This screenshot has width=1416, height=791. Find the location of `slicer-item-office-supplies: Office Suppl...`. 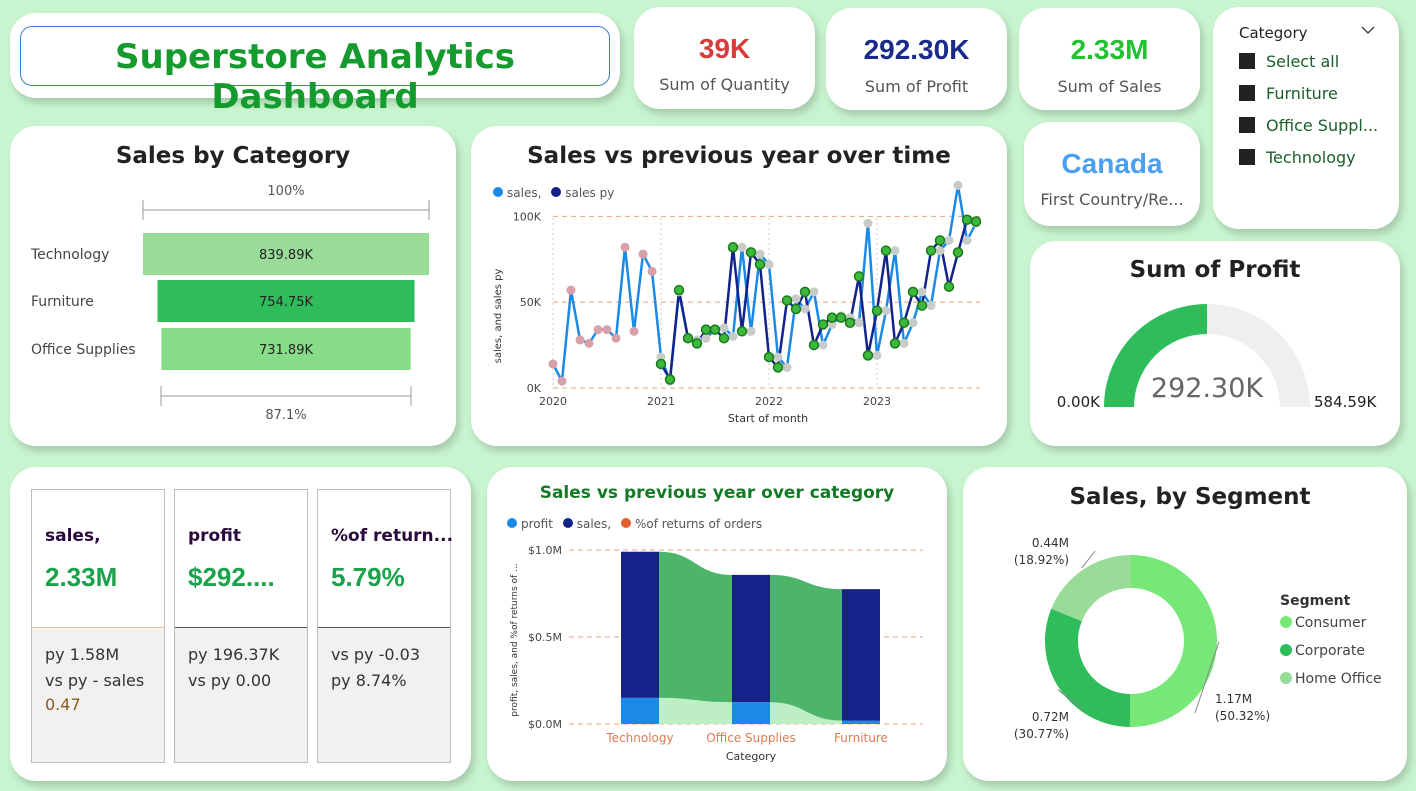

slicer-item-office-supplies: Office Suppl... is located at coordinates (1308, 125).